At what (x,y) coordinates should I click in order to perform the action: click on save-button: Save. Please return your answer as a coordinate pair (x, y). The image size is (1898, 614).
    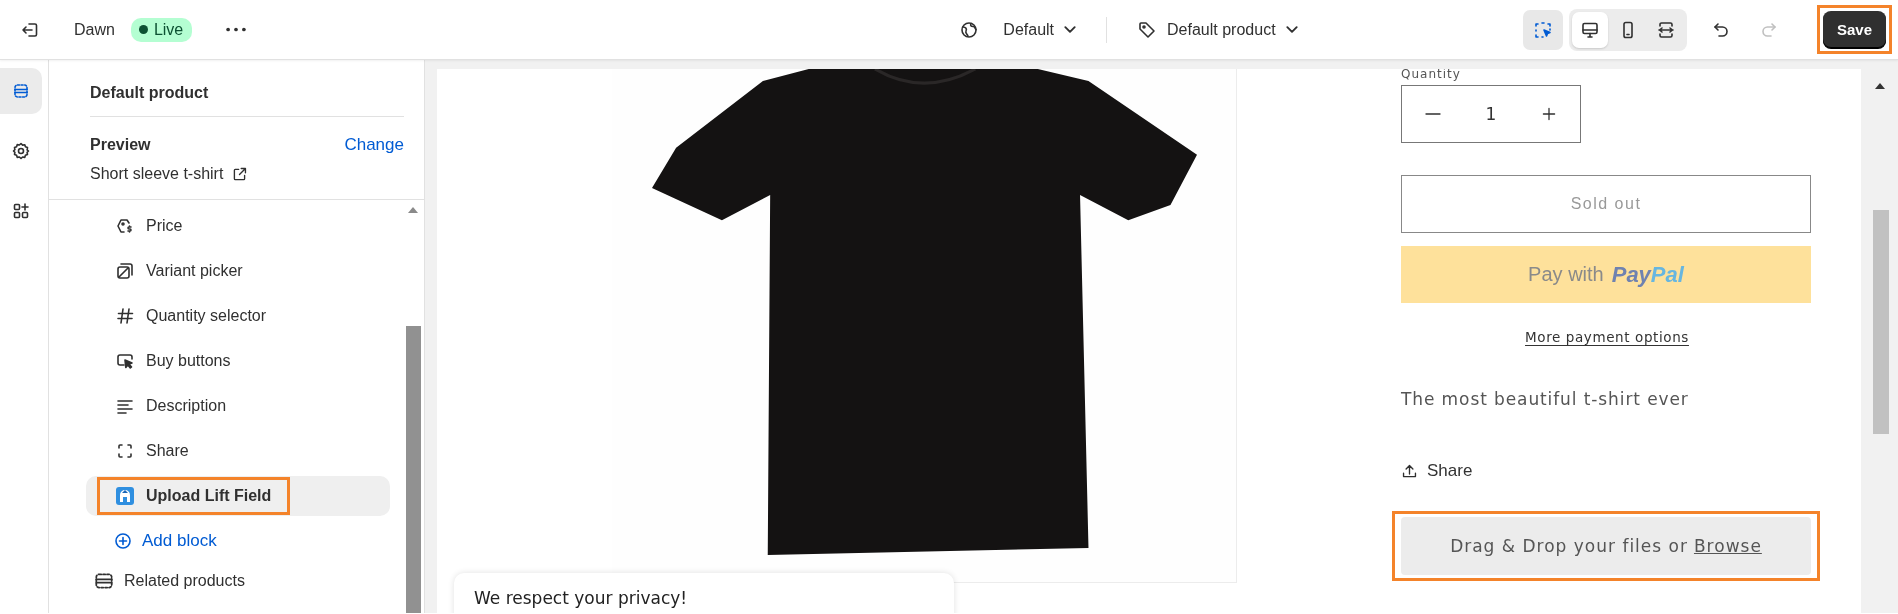
    Looking at the image, I should click on (1854, 29).